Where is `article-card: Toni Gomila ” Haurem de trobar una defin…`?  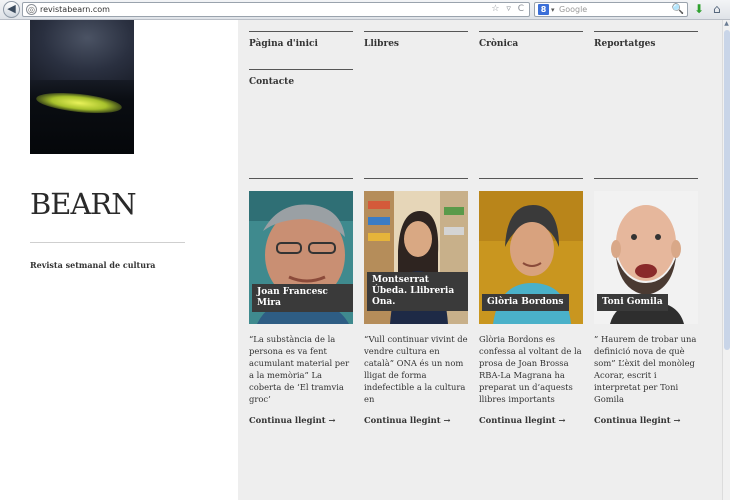
article-card: Toni Gomila ” Haurem de trobar una defin… is located at coordinates (646, 301).